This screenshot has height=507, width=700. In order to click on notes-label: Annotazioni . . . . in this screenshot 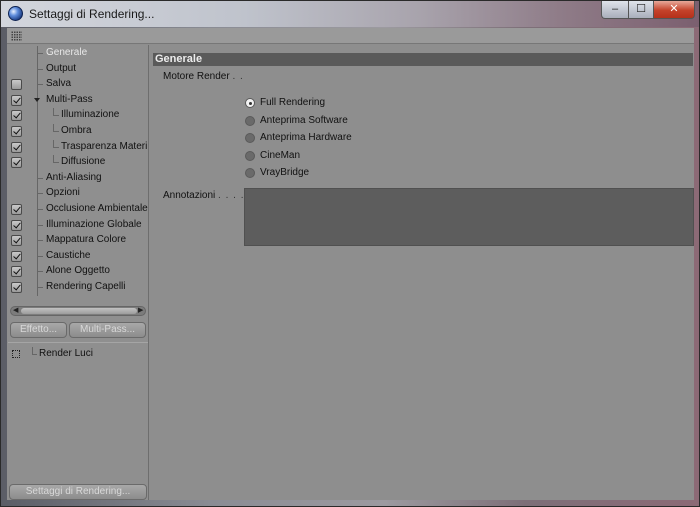, I will do `click(204, 195)`.